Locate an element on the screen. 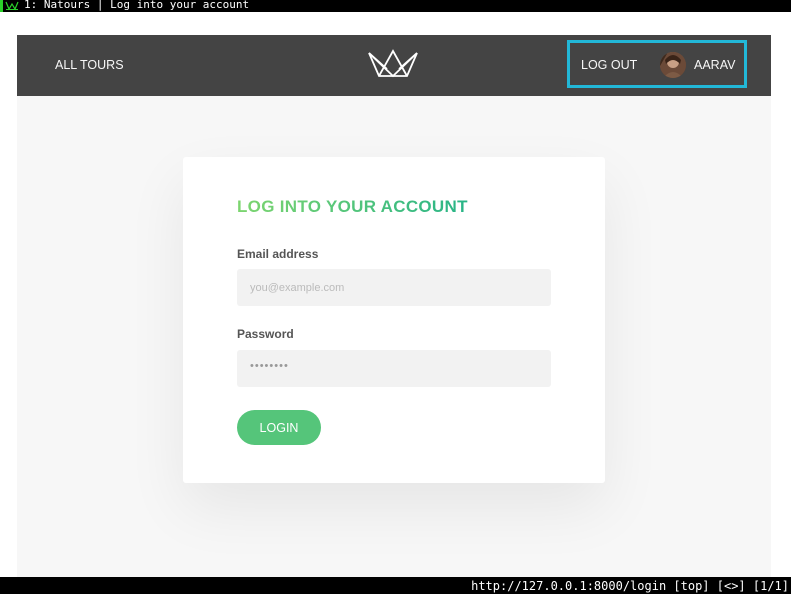  natours-favicon-icon is located at coordinates (9, 6).